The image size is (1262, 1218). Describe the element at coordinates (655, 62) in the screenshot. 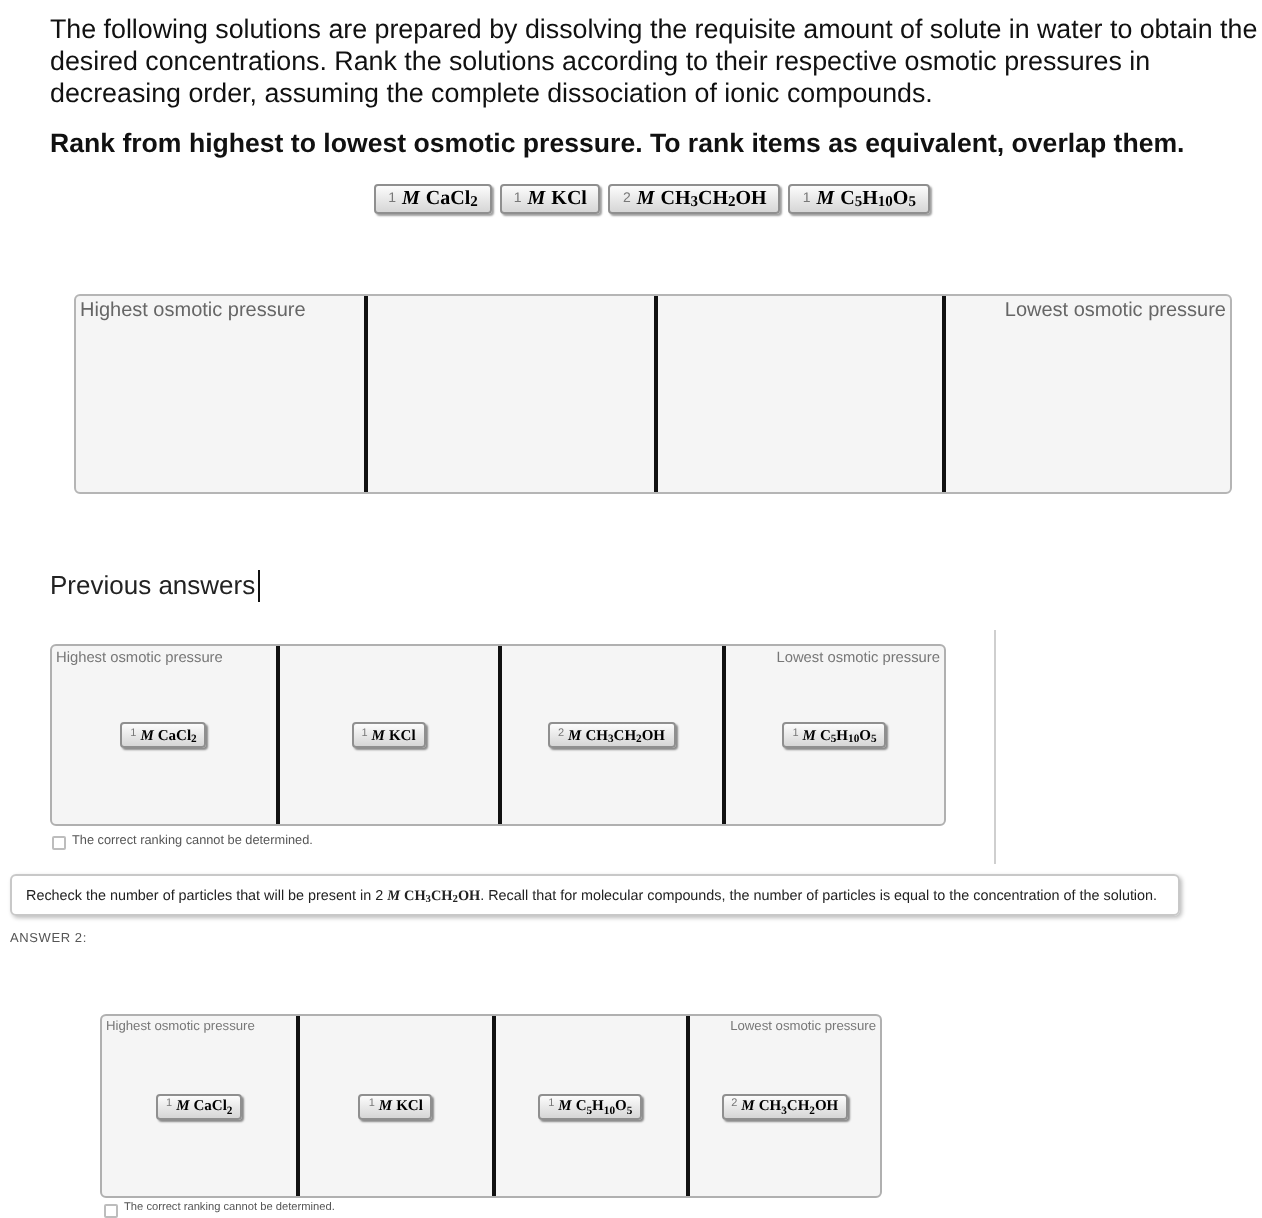

I see `question-text: The following solutions are prepared by dissolving the requisite amount of solute in water to obtain the desired concentrations. Rank the solutions according to their respective osmotic pressures in decreasing order, assuming the complete dissociation of ionic compounds.` at that location.